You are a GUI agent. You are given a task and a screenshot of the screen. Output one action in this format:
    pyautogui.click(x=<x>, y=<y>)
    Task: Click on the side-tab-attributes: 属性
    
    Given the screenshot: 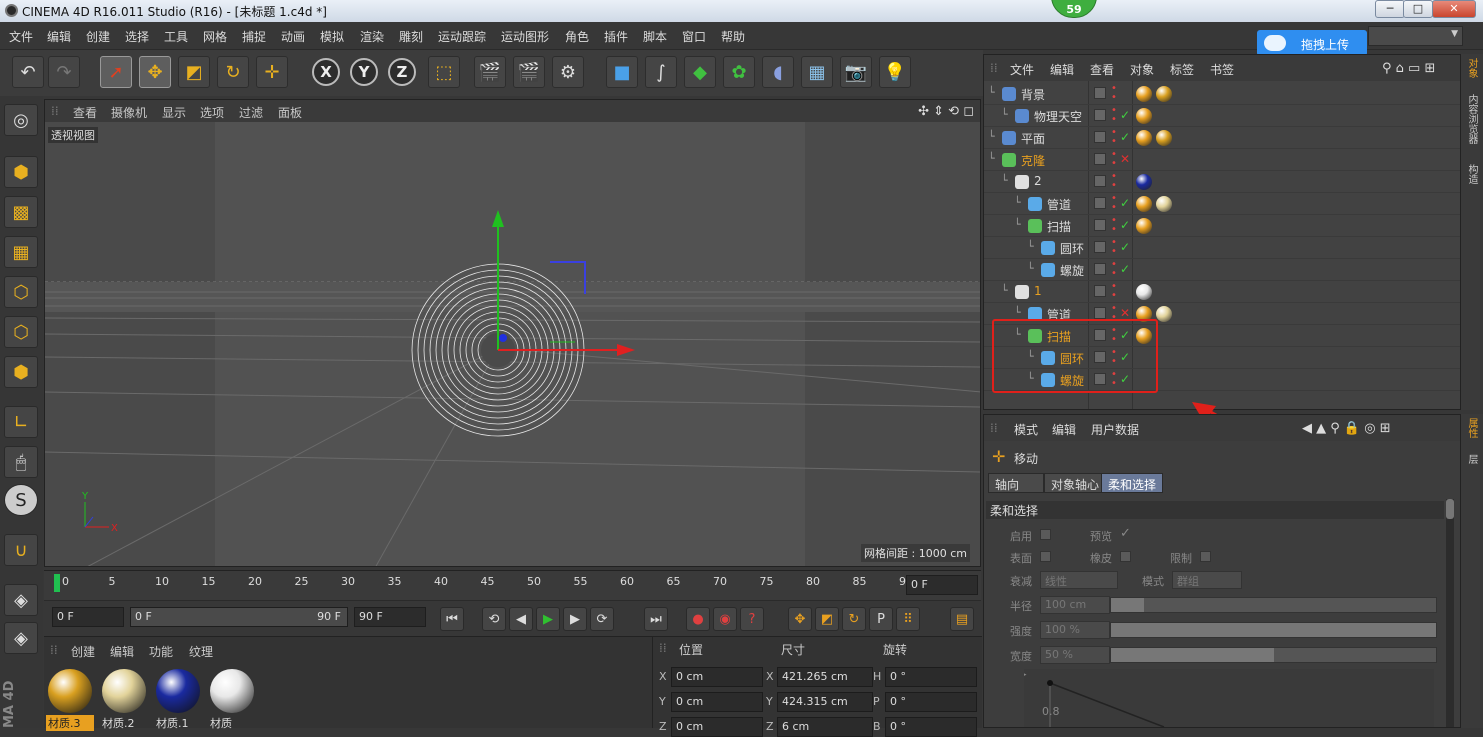 What is the action you would take?
    pyautogui.click(x=1471, y=428)
    